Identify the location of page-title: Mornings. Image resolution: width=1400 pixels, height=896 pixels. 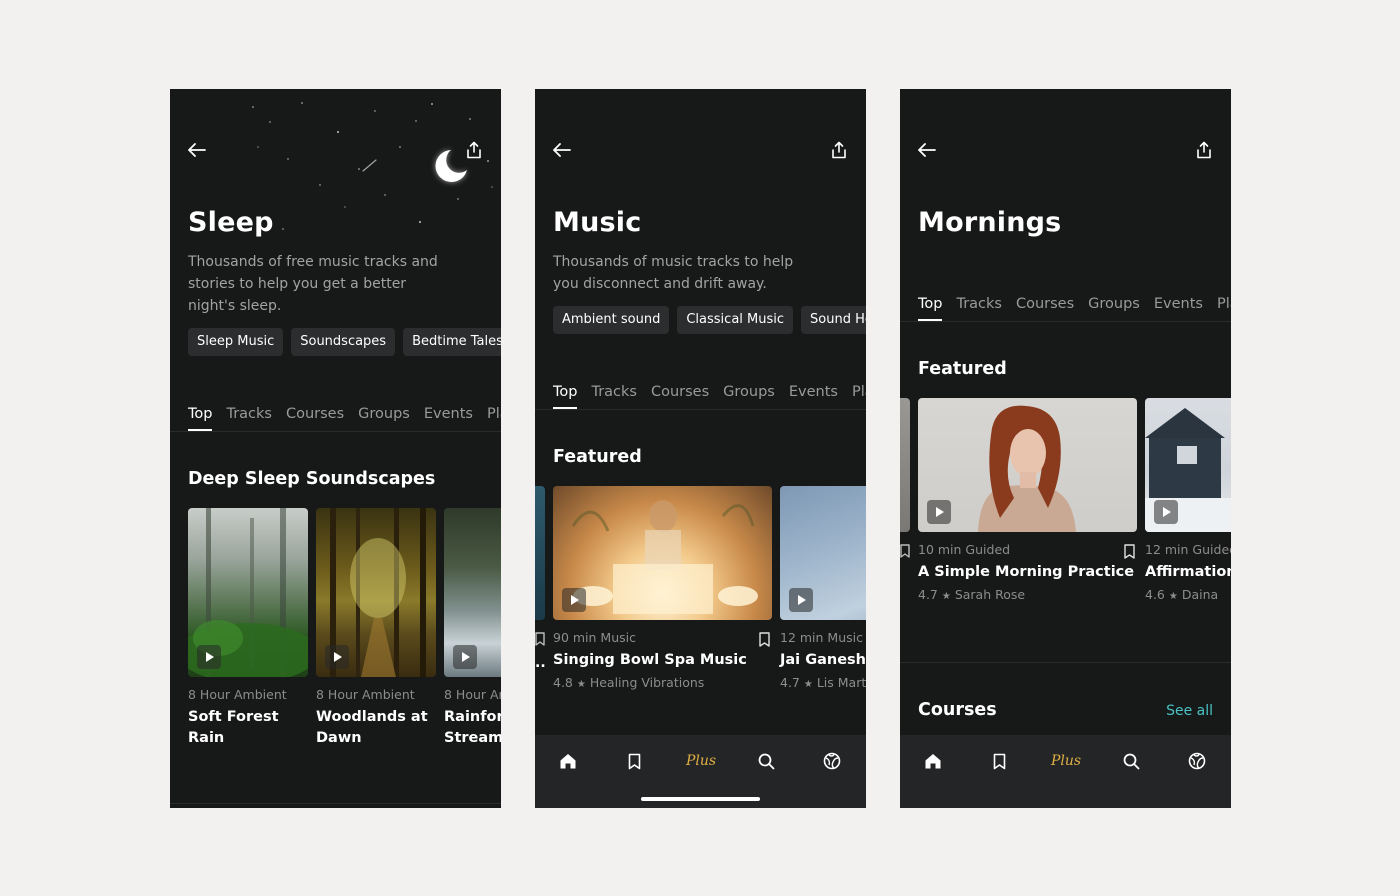
(990, 222).